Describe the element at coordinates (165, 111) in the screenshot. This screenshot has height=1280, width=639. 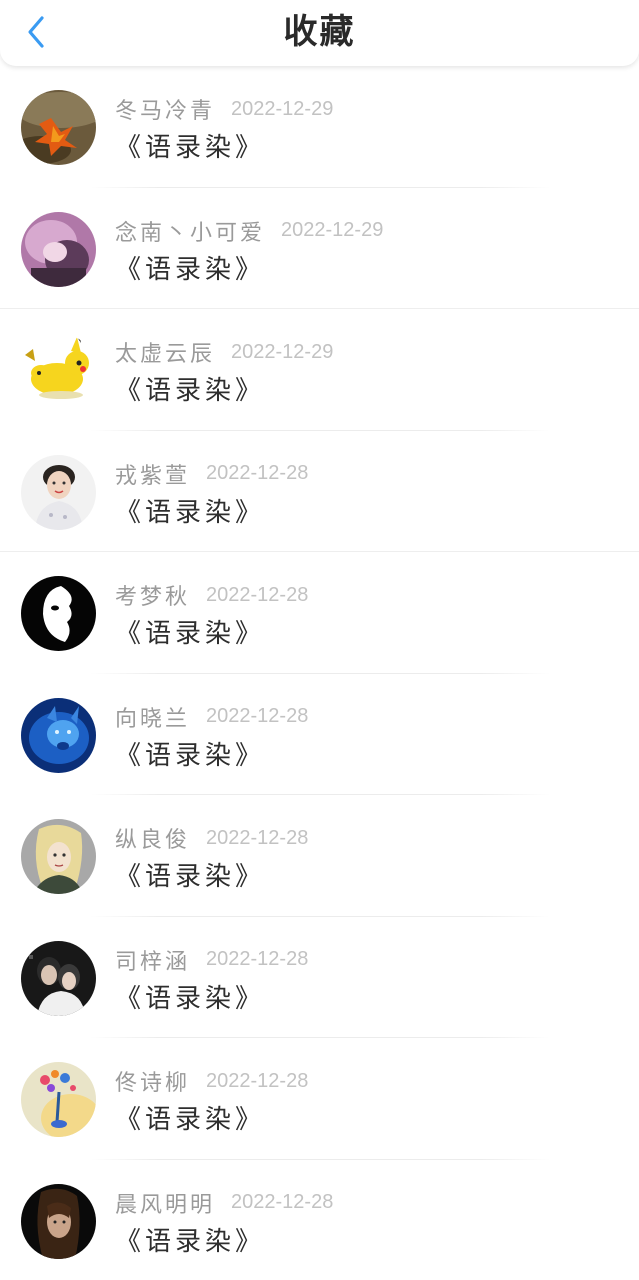
I see `author-name: 冬马冷青` at that location.